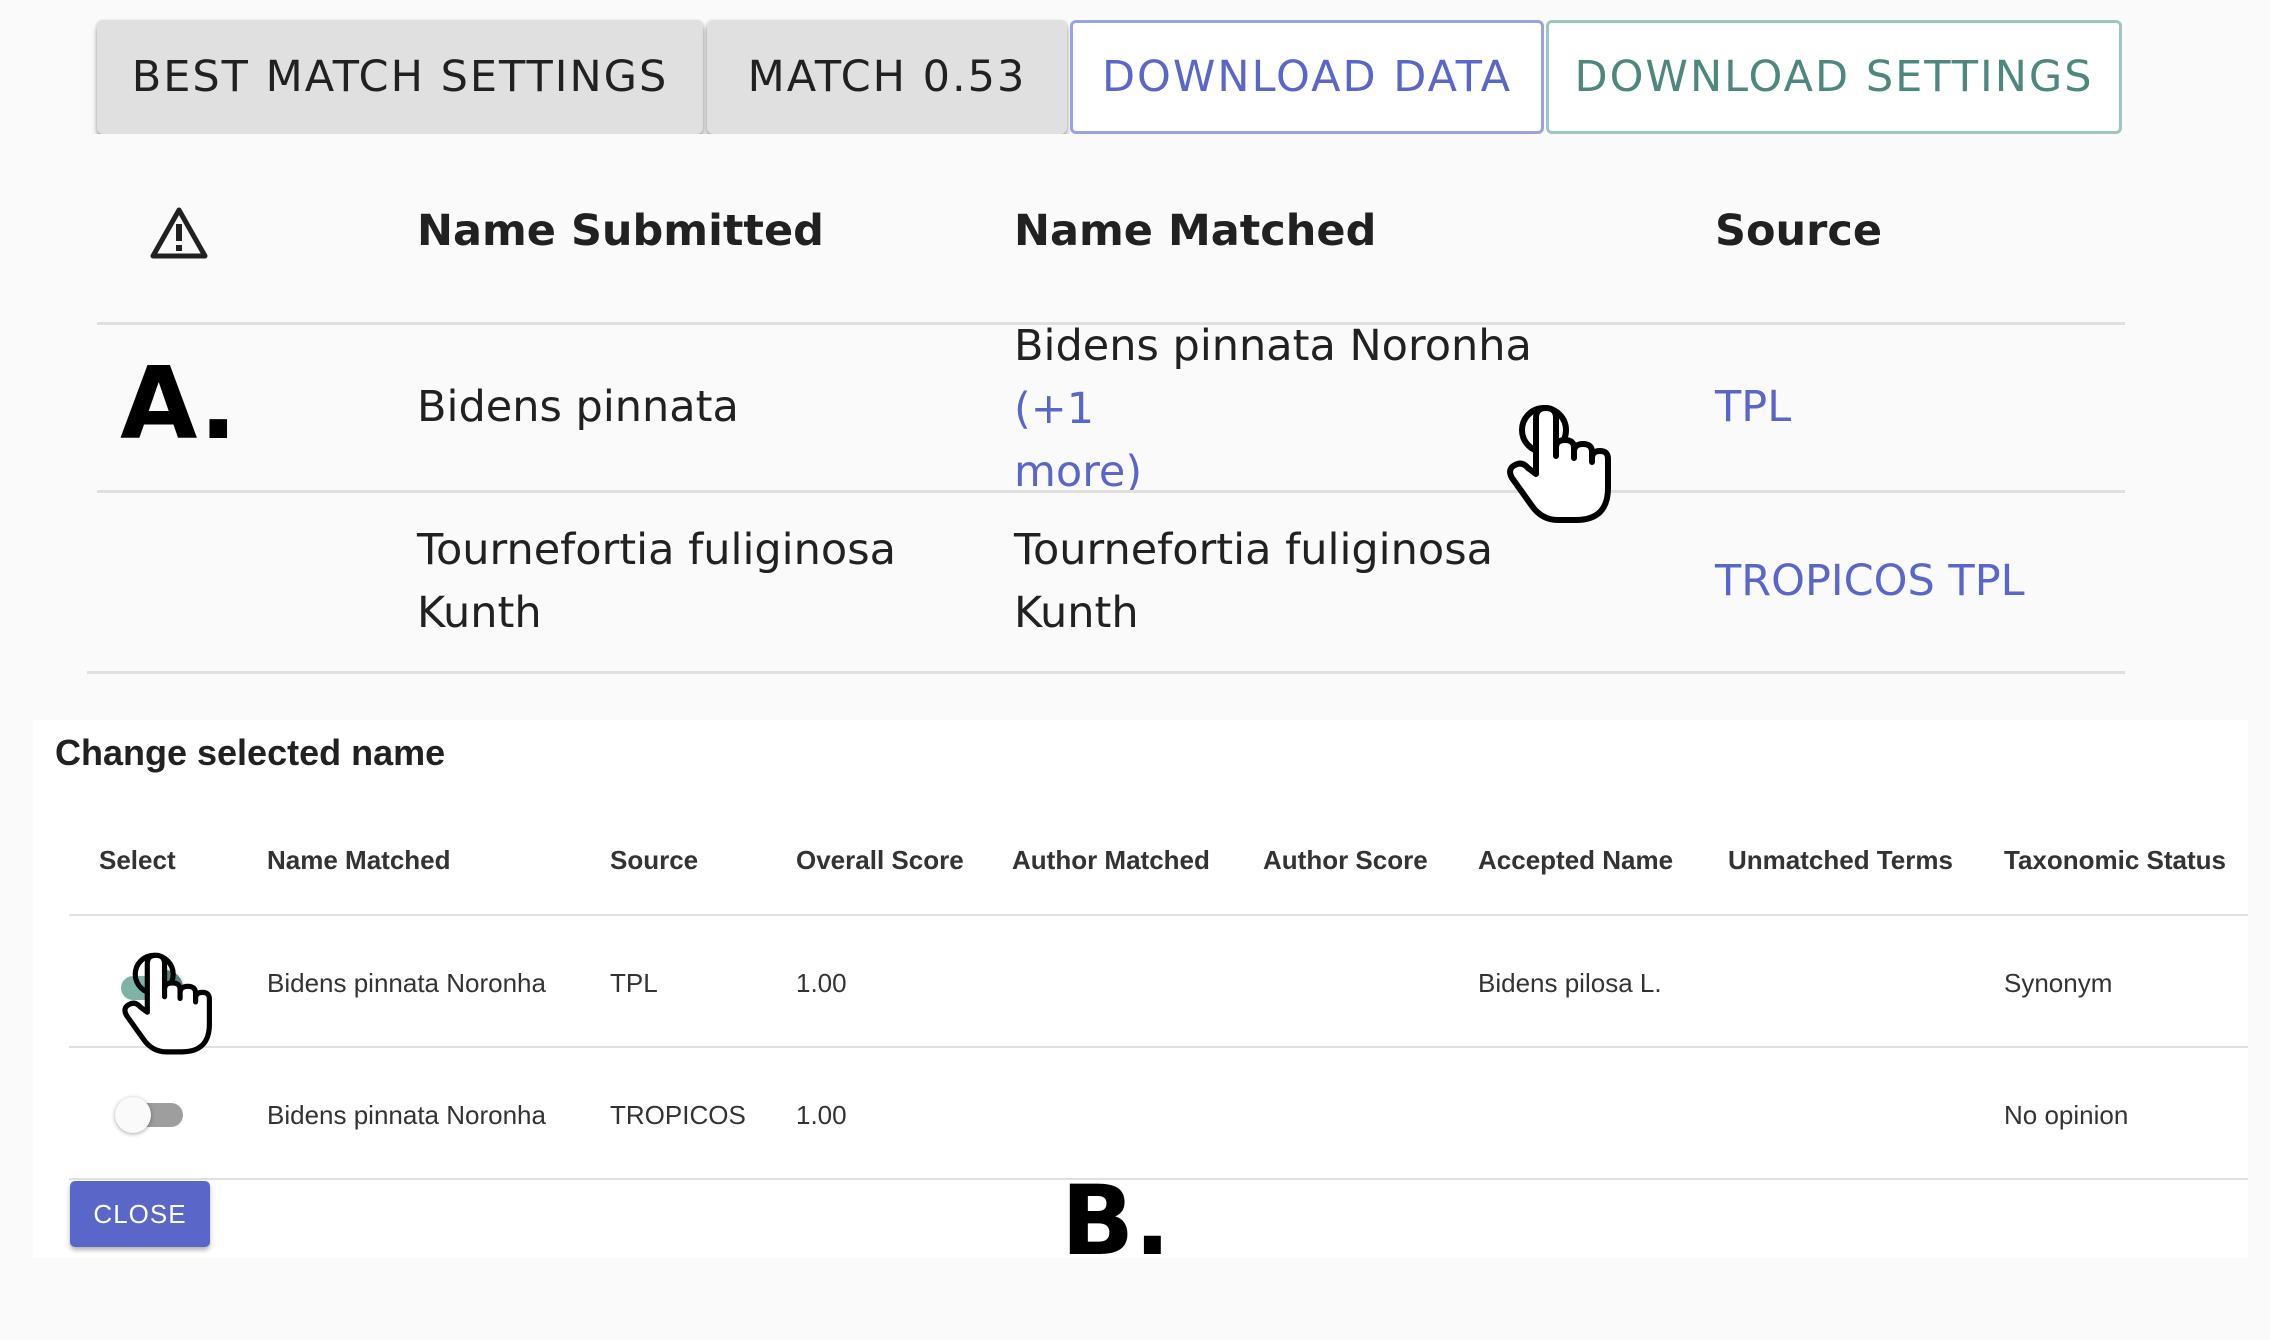  Describe the element at coordinates (1840, 860) in the screenshot. I see `header-unmatched-terms: Unmatched Terms` at that location.